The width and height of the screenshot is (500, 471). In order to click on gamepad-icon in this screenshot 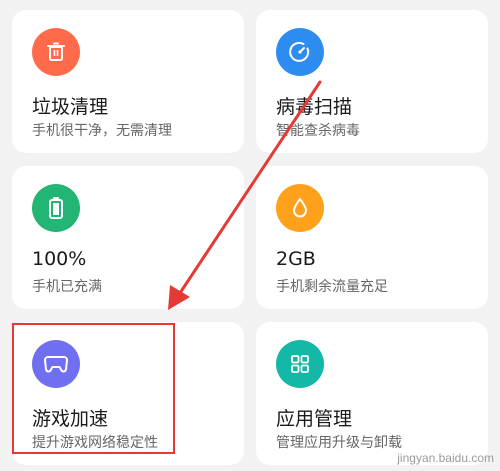, I will do `click(56, 364)`.